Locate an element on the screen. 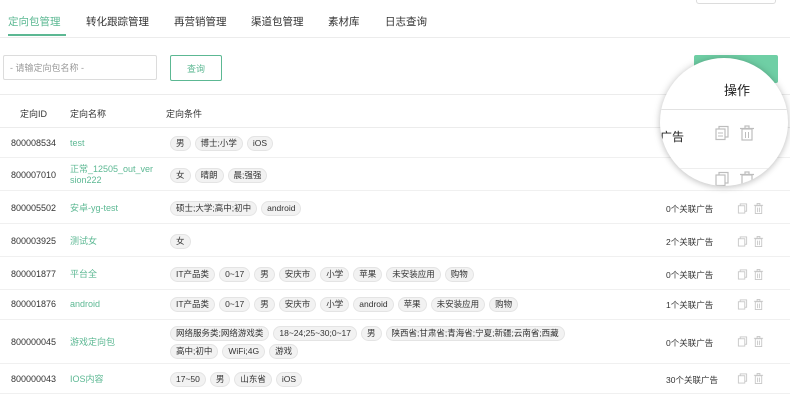  condition-tag: 小学 is located at coordinates (335, 274).